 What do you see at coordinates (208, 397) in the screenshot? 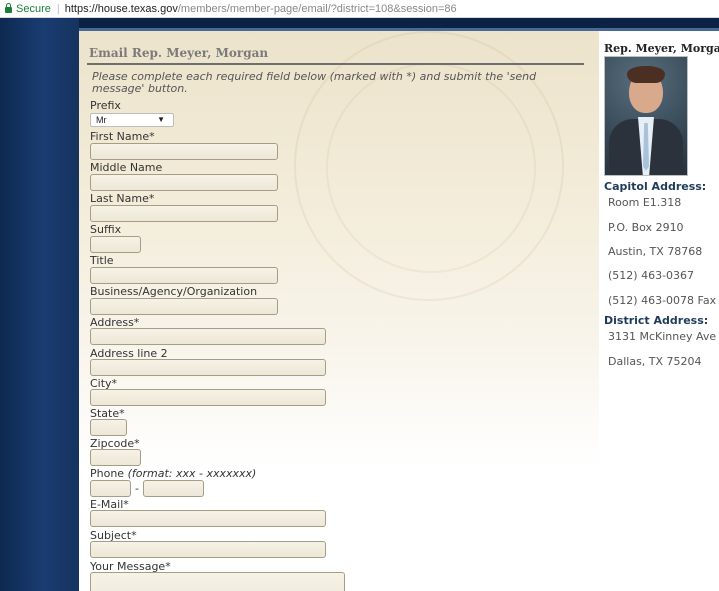
I see `city-input` at bounding box center [208, 397].